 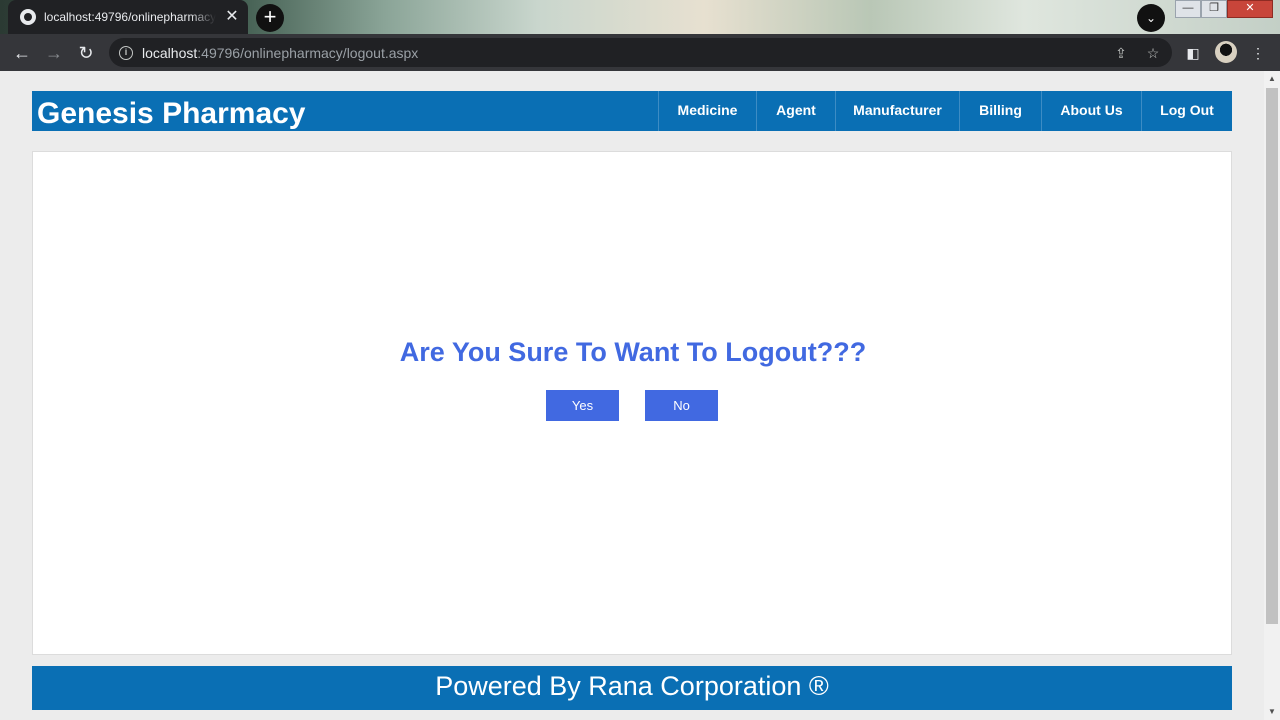 I want to click on site-footer: Powered By Rana Corporation ®, so click(x=632, y=688).